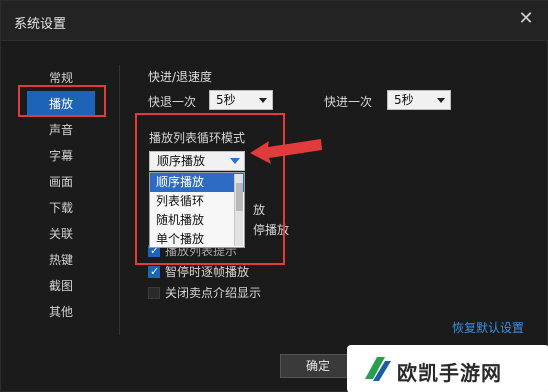 The image size is (548, 392). I want to click on sidebar: 常规 播放 声音 字幕 画面 下载 关联 热键 截图 其他, so click(70, 195).